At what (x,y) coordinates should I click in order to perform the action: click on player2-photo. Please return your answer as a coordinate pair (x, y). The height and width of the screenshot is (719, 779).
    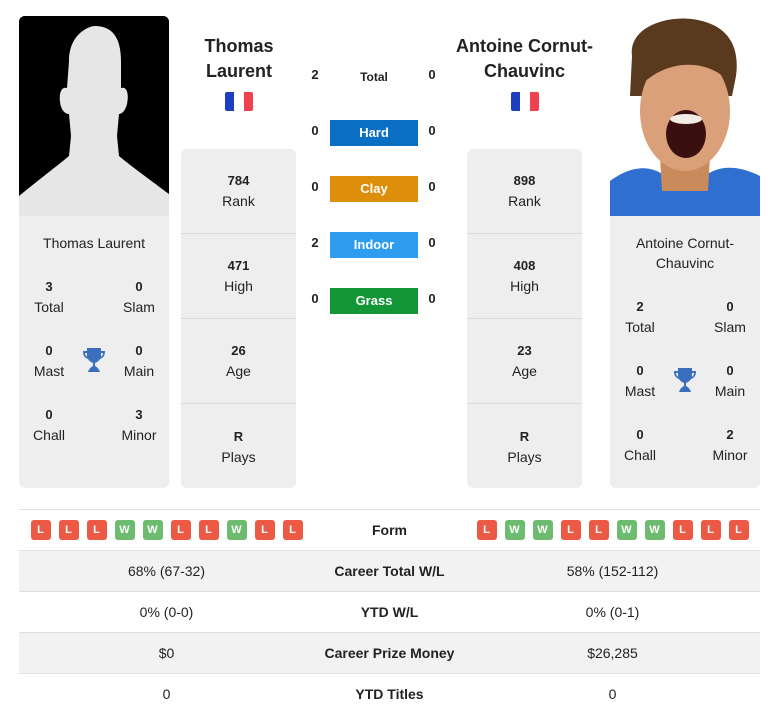
    Looking at the image, I should click on (685, 116).